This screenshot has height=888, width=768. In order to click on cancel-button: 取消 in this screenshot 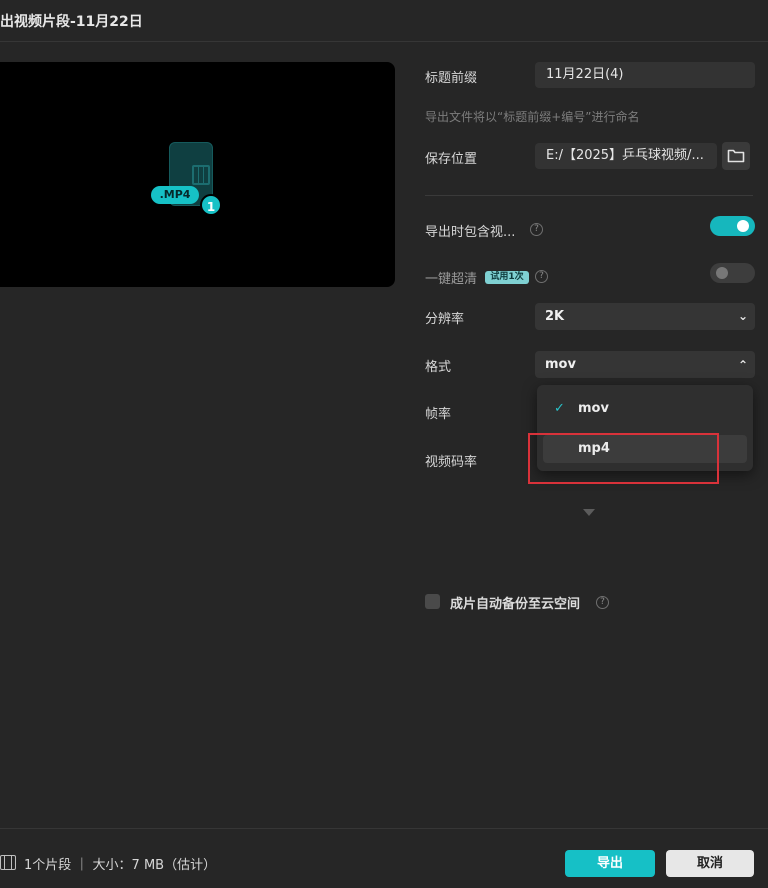, I will do `click(710, 863)`.